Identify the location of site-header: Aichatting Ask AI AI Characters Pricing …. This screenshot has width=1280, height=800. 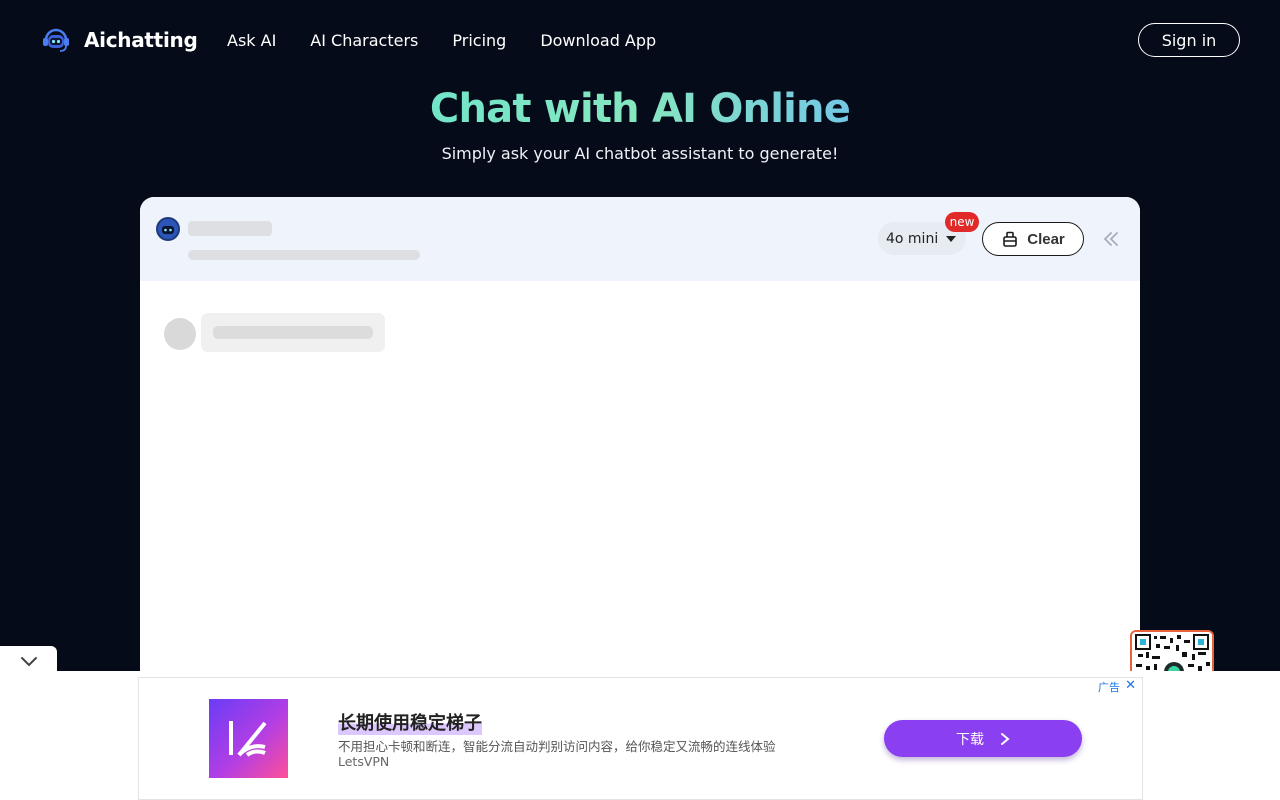
(640, 42).